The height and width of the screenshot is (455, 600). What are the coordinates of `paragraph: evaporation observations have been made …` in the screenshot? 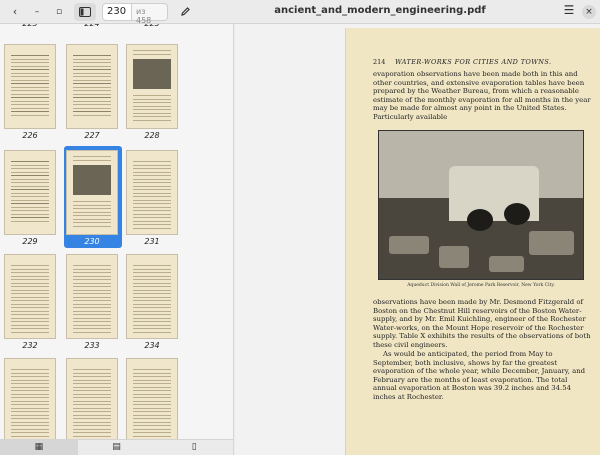 It's located at (482, 95).